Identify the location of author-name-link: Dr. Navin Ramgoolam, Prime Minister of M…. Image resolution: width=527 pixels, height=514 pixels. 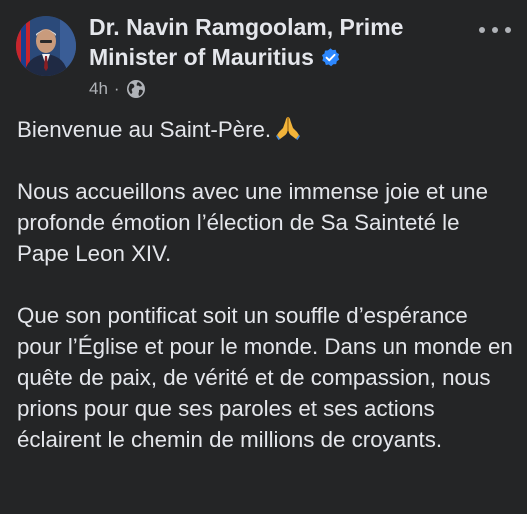
(276, 42).